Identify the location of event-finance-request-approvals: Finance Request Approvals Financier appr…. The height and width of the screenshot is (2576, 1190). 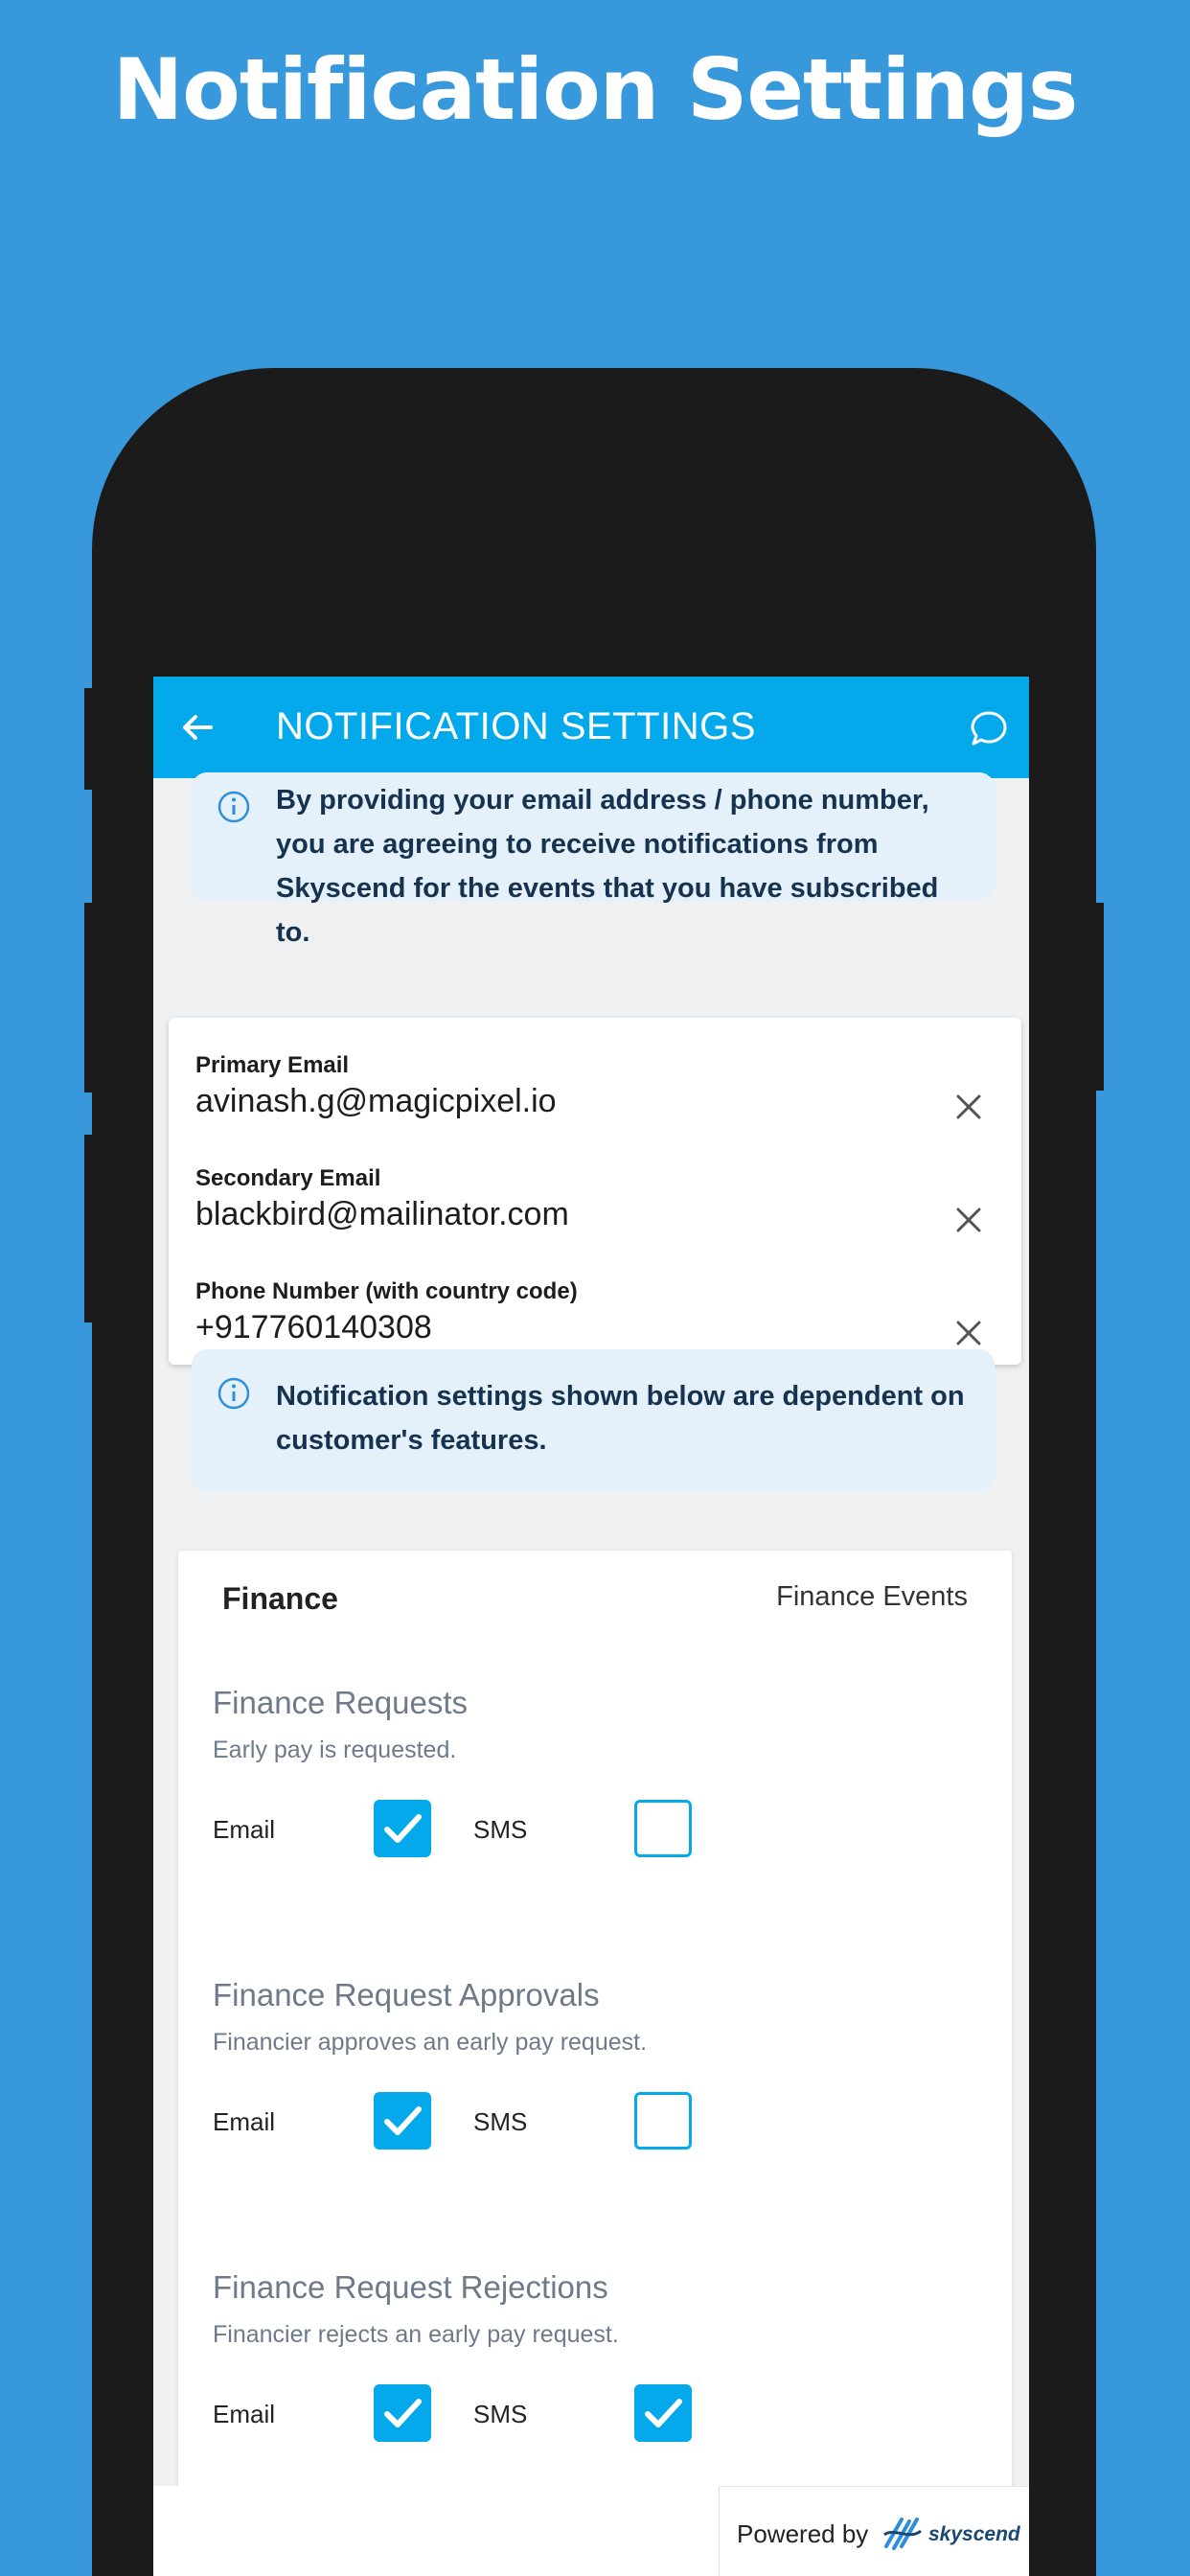
(596, 2101).